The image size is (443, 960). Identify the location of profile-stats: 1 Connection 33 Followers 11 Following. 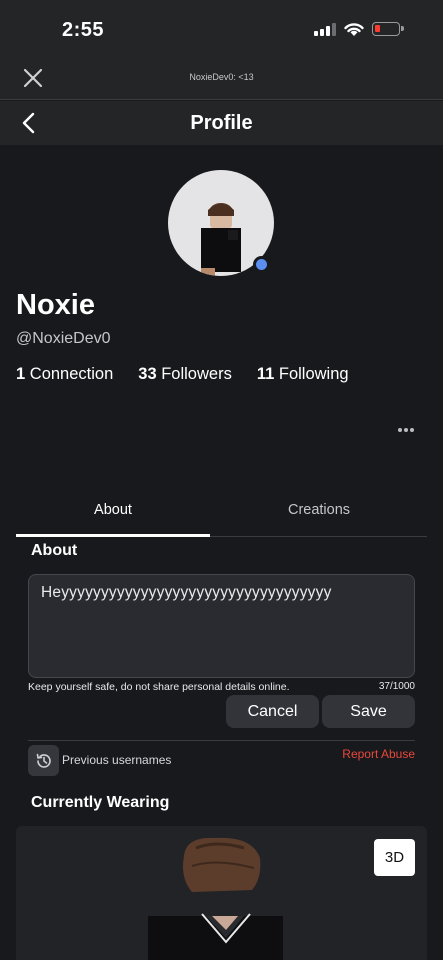
(182, 374).